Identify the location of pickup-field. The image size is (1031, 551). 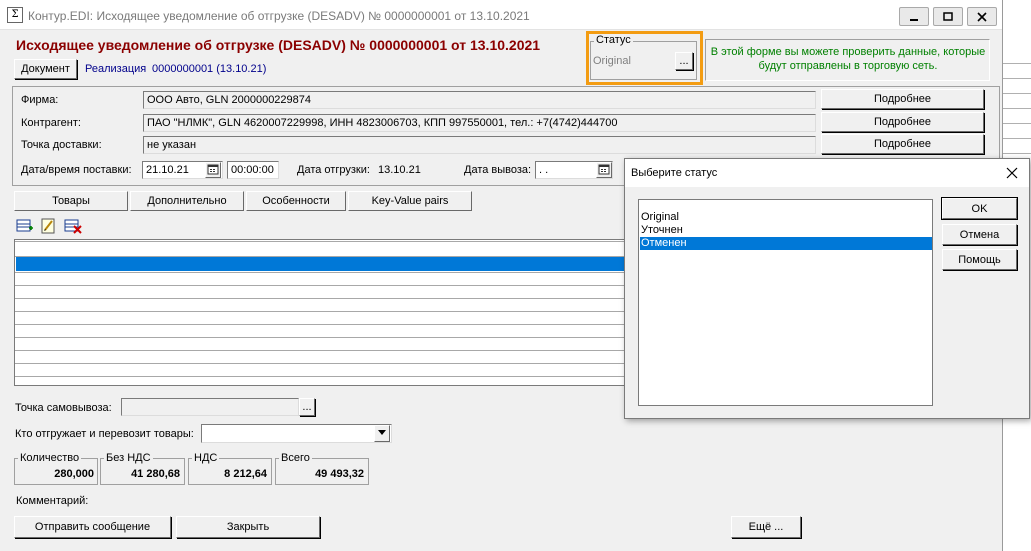
(210, 407).